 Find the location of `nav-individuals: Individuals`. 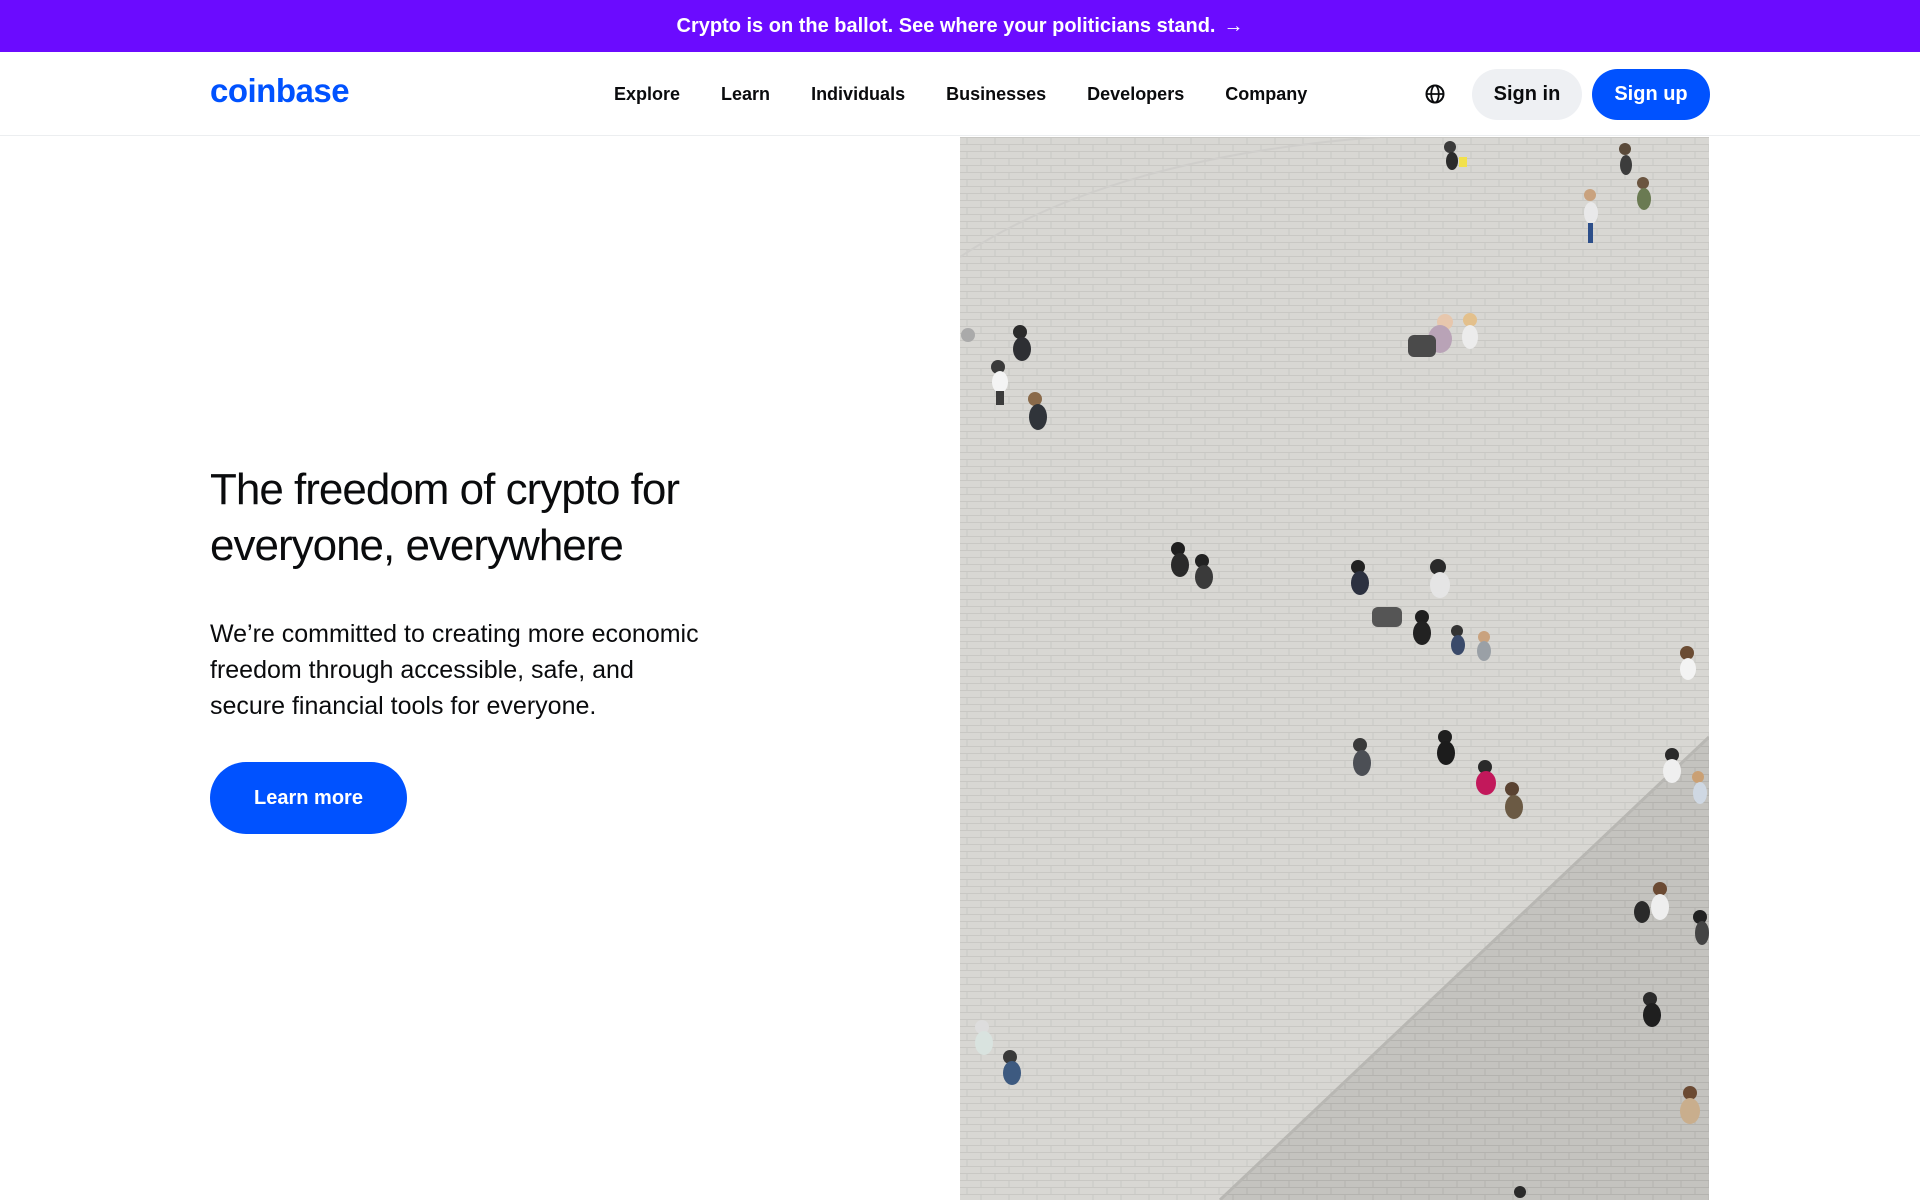

nav-individuals: Individuals is located at coordinates (858, 94).